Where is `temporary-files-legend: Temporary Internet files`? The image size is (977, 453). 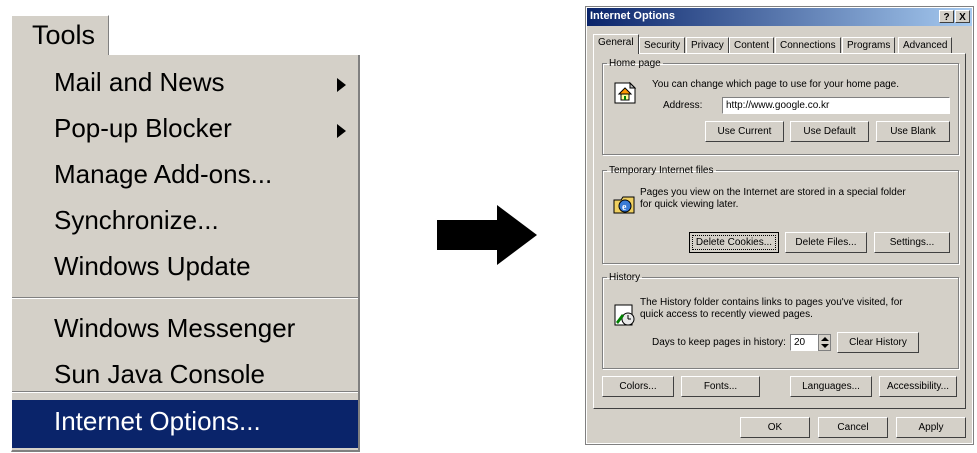
temporary-files-legend: Temporary Internet files is located at coordinates (661, 170).